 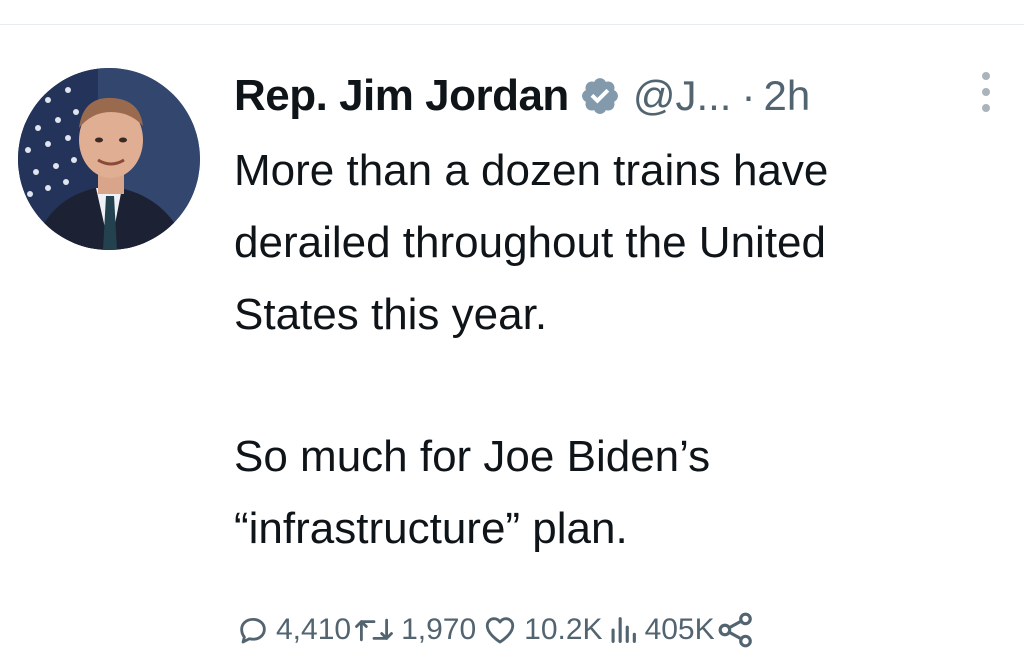 I want to click on views-count: 405K, so click(x=679, y=629).